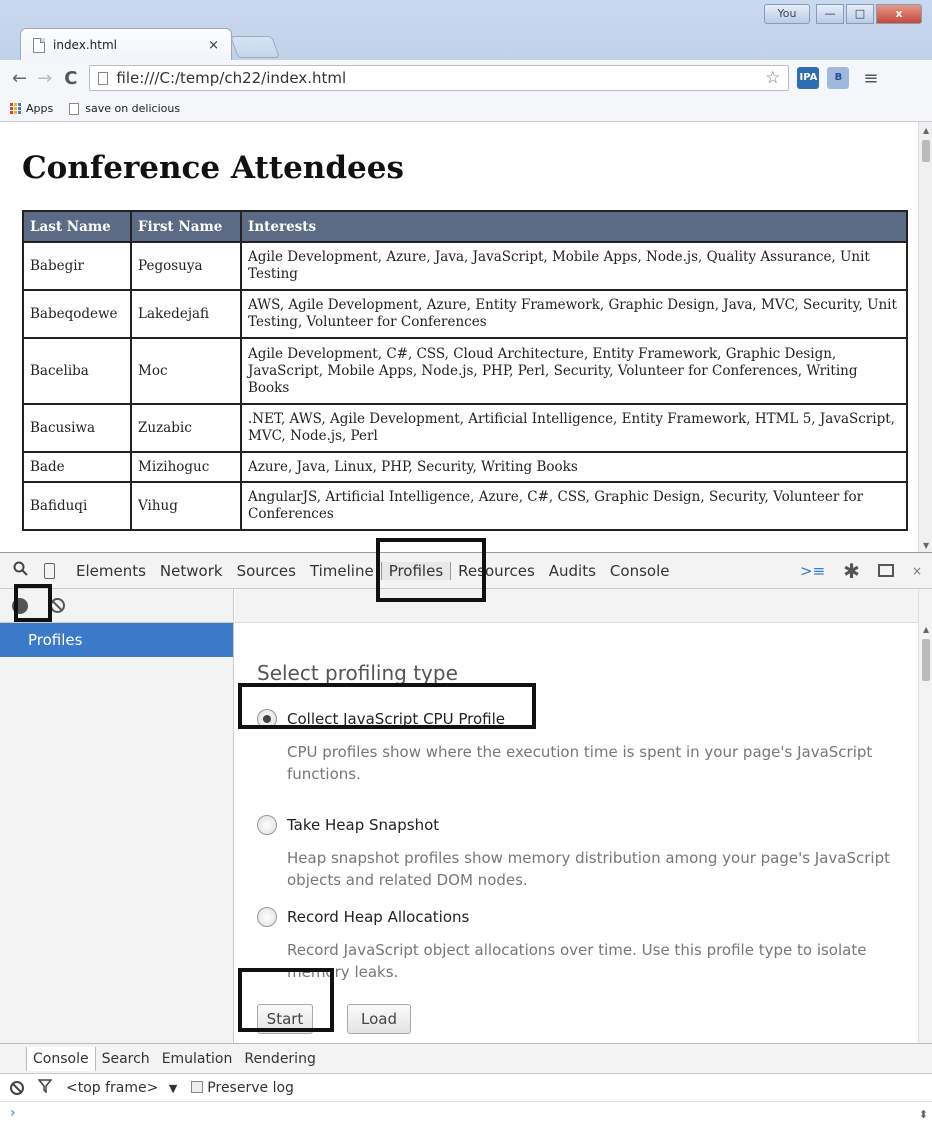 This screenshot has height=1124, width=932. I want to click on clear-console-icon, so click(17, 1087).